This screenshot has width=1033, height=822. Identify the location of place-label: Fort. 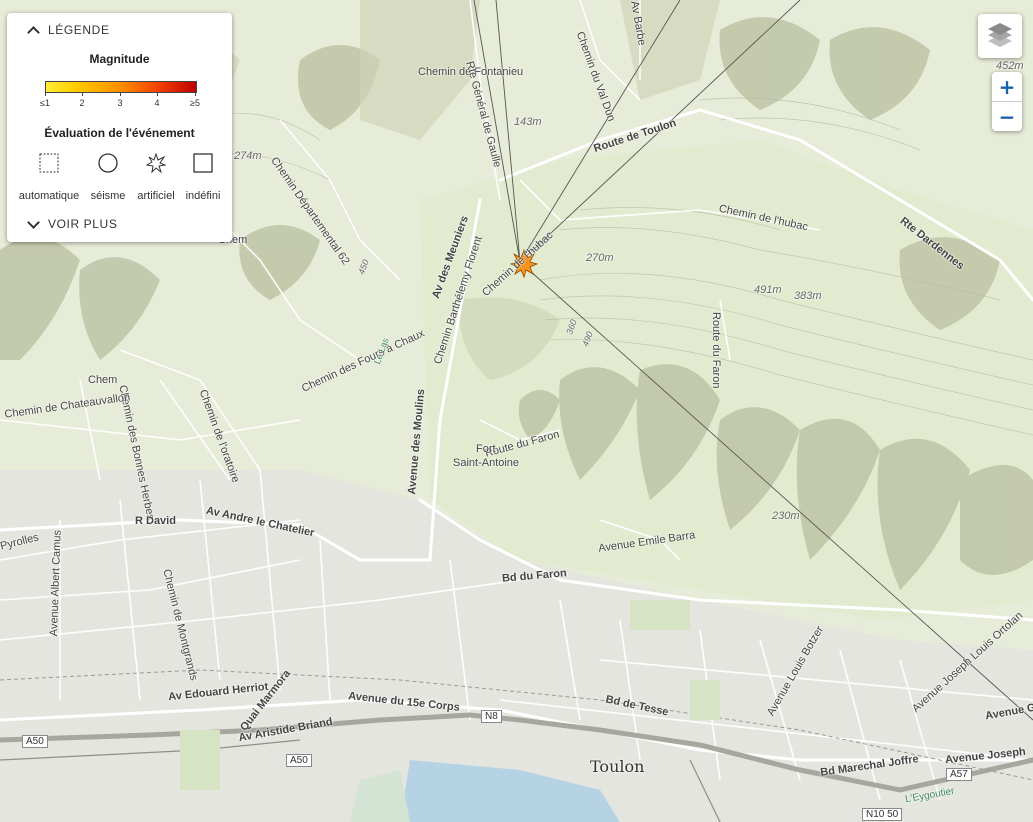
(486, 449).